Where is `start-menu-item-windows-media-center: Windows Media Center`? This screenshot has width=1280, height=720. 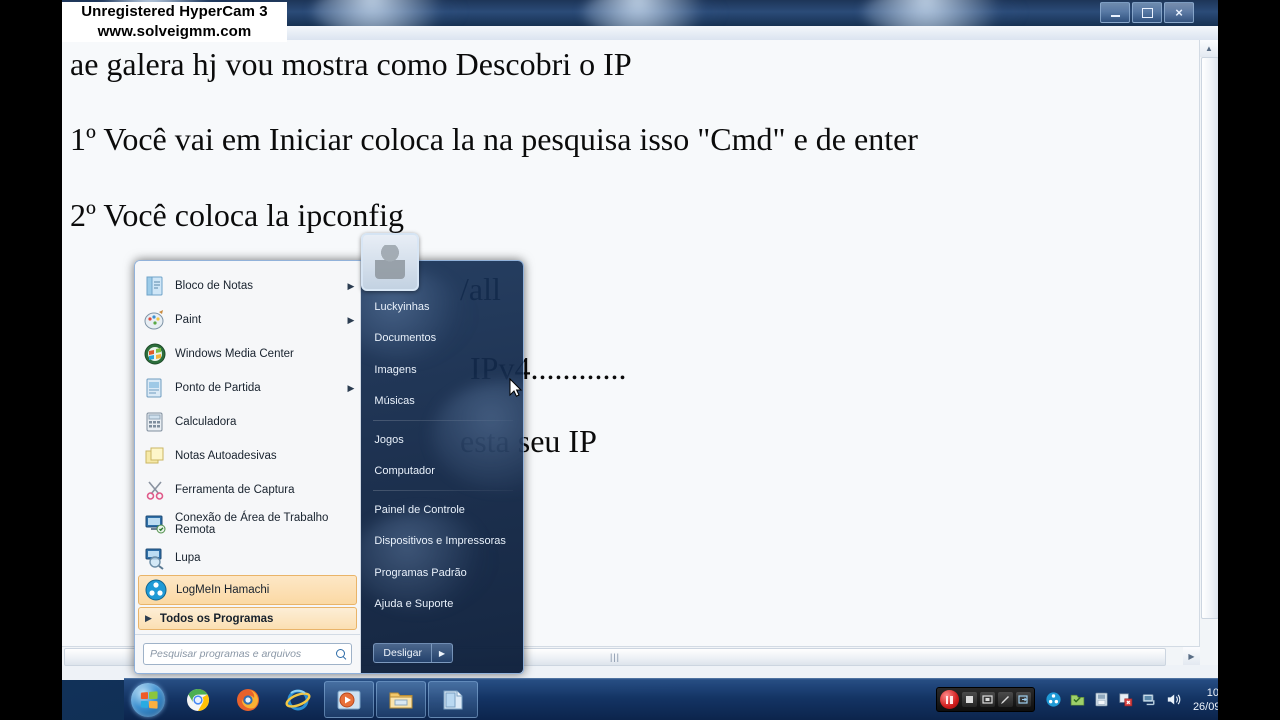 start-menu-item-windows-media-center: Windows Media Center is located at coordinates (247, 354).